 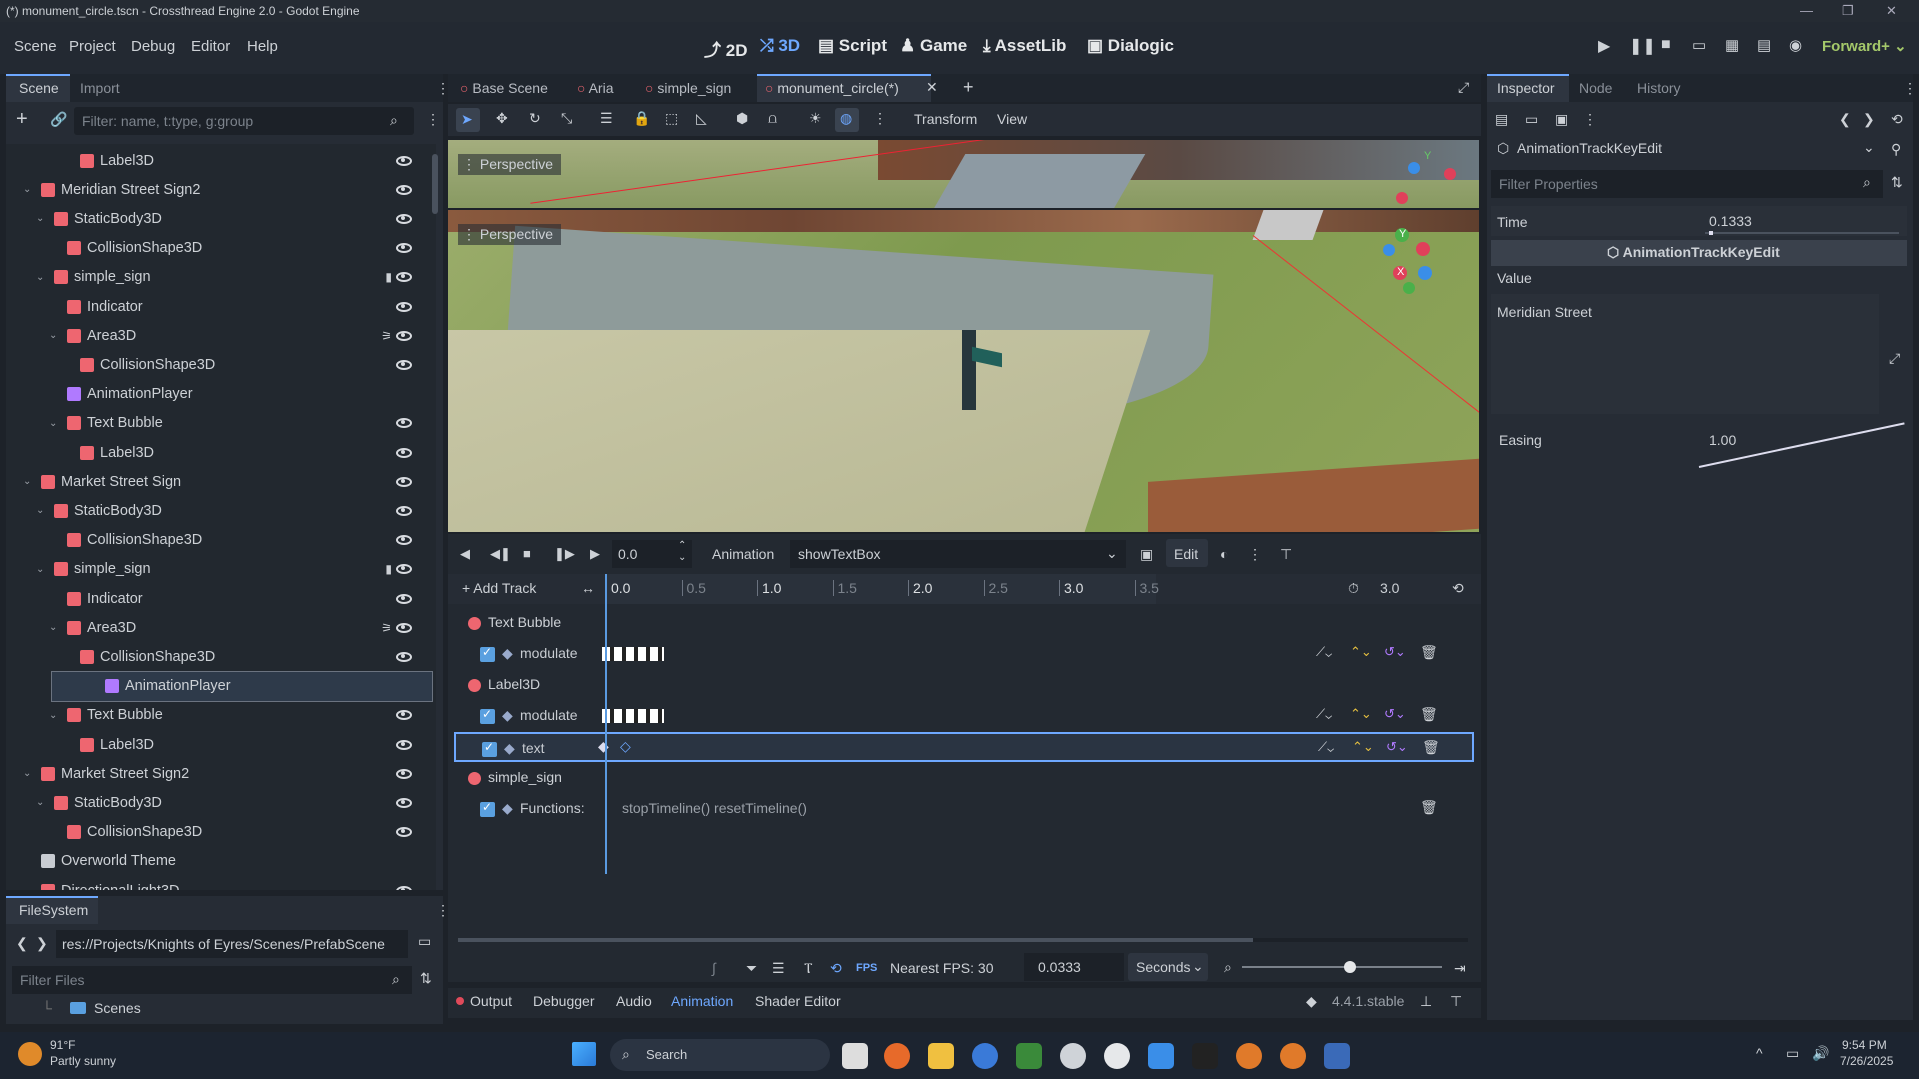 What do you see at coordinates (22, 943) in the screenshot?
I see `back-icon: ❮` at bounding box center [22, 943].